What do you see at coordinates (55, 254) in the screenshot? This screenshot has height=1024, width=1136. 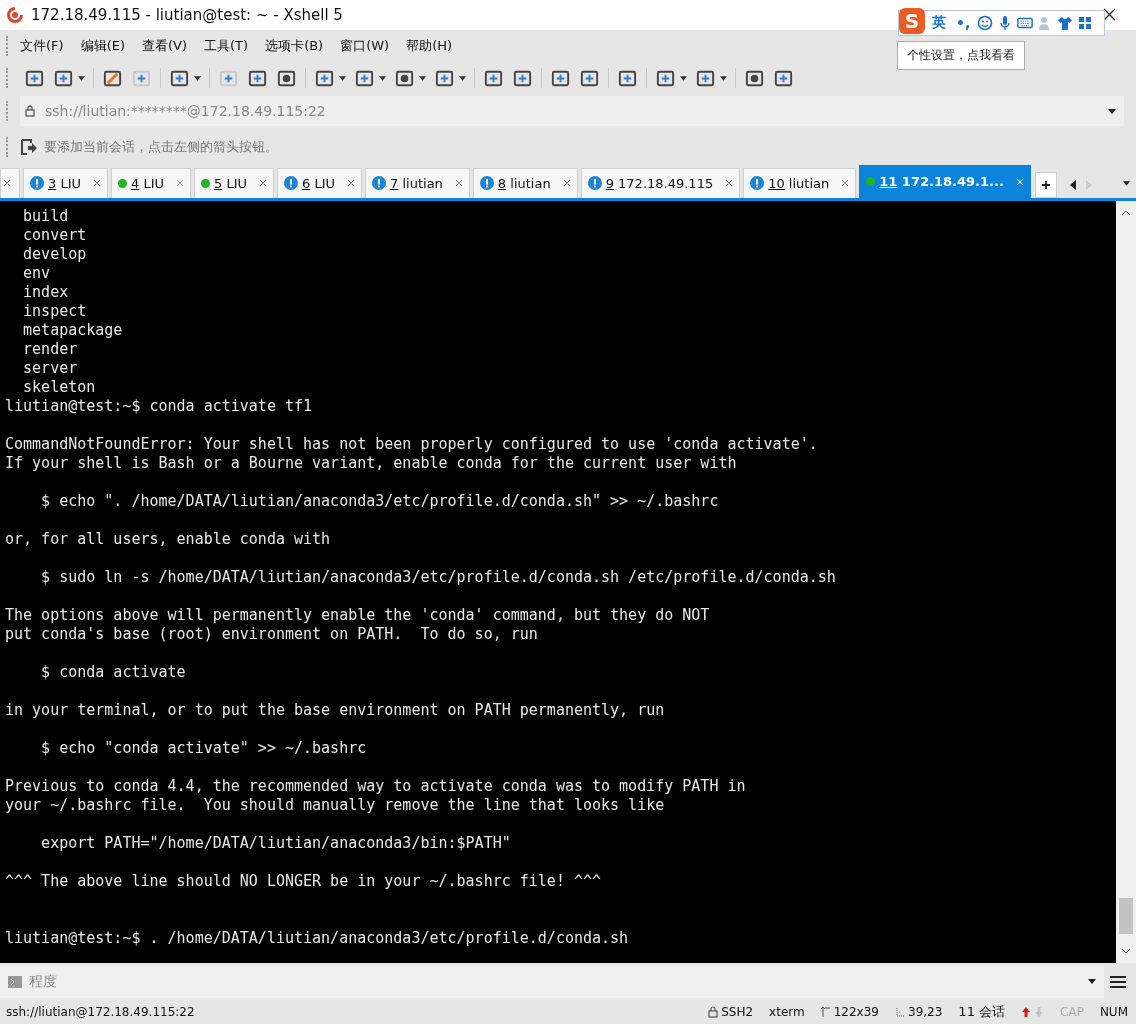 I see `terminal-line: develop` at bounding box center [55, 254].